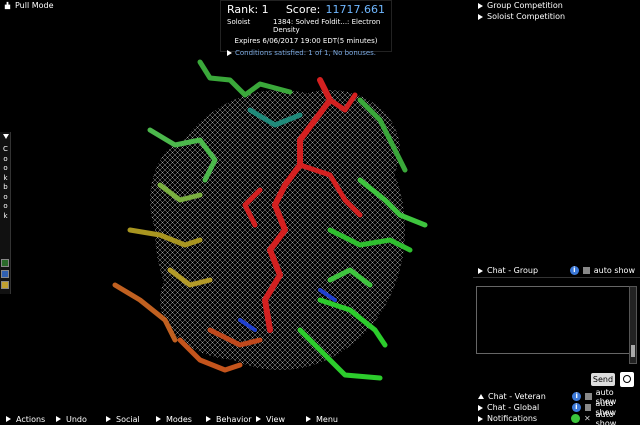 The image size is (640, 425). Describe the element at coordinates (512, 418) in the screenshot. I see `notifications-label: Notifications` at that location.